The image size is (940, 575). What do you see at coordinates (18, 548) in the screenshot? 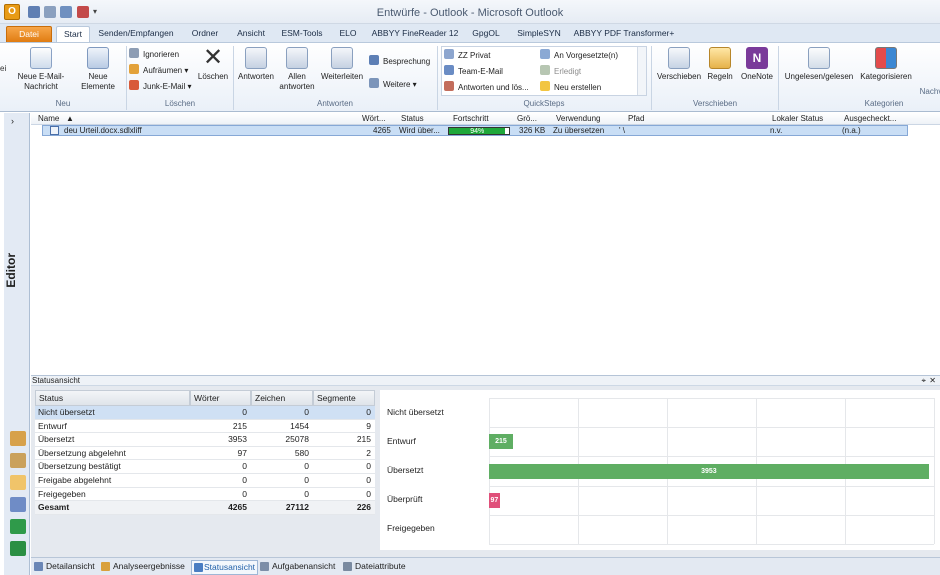
I see `book-icon` at bounding box center [18, 548].